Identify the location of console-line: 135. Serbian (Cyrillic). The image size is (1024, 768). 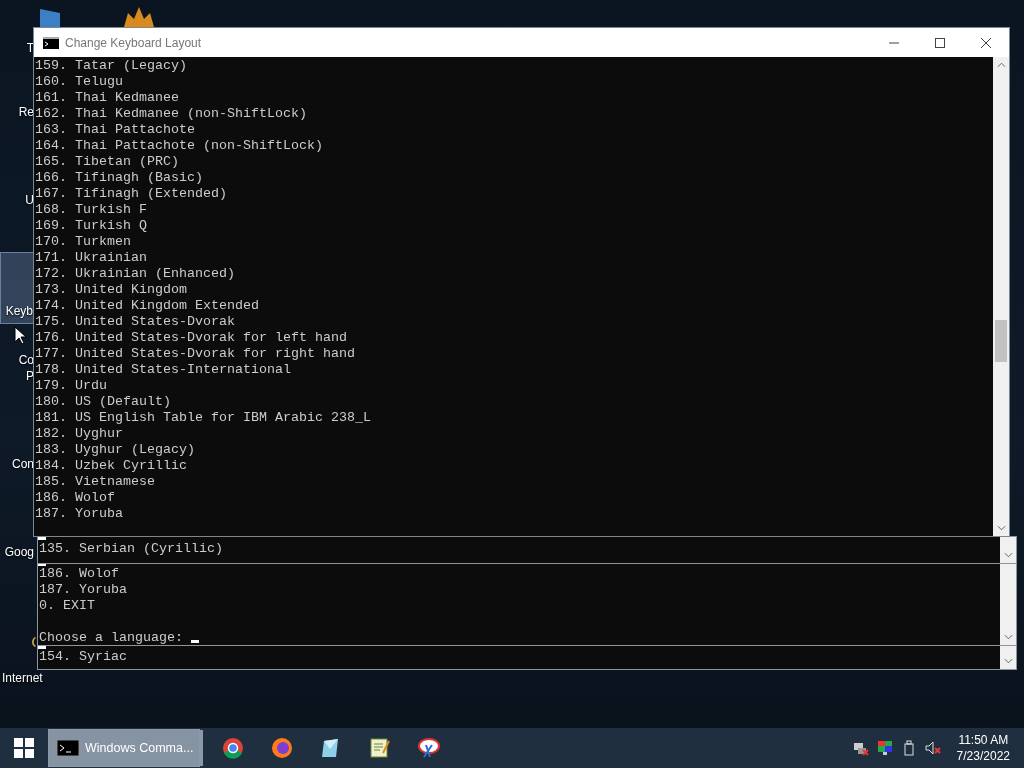
(131, 549).